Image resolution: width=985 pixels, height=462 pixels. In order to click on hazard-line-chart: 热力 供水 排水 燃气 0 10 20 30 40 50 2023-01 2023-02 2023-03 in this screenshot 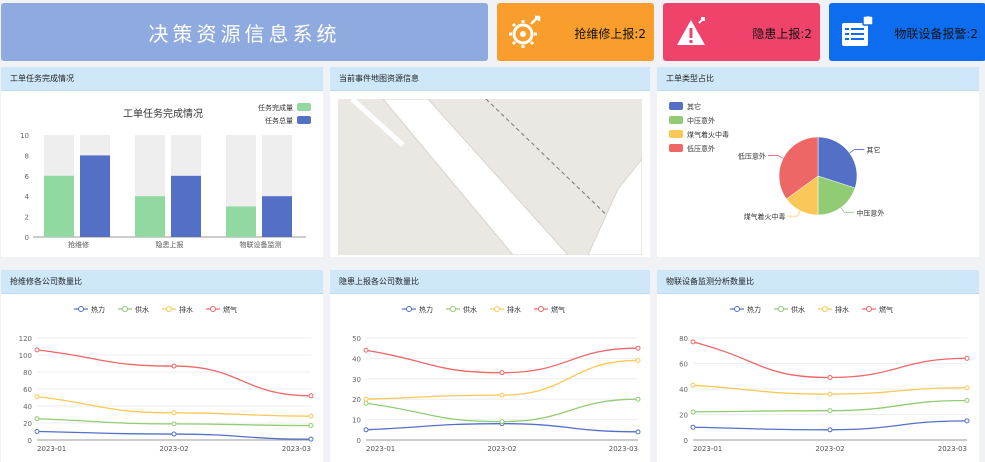, I will do `click(496, 379)`.